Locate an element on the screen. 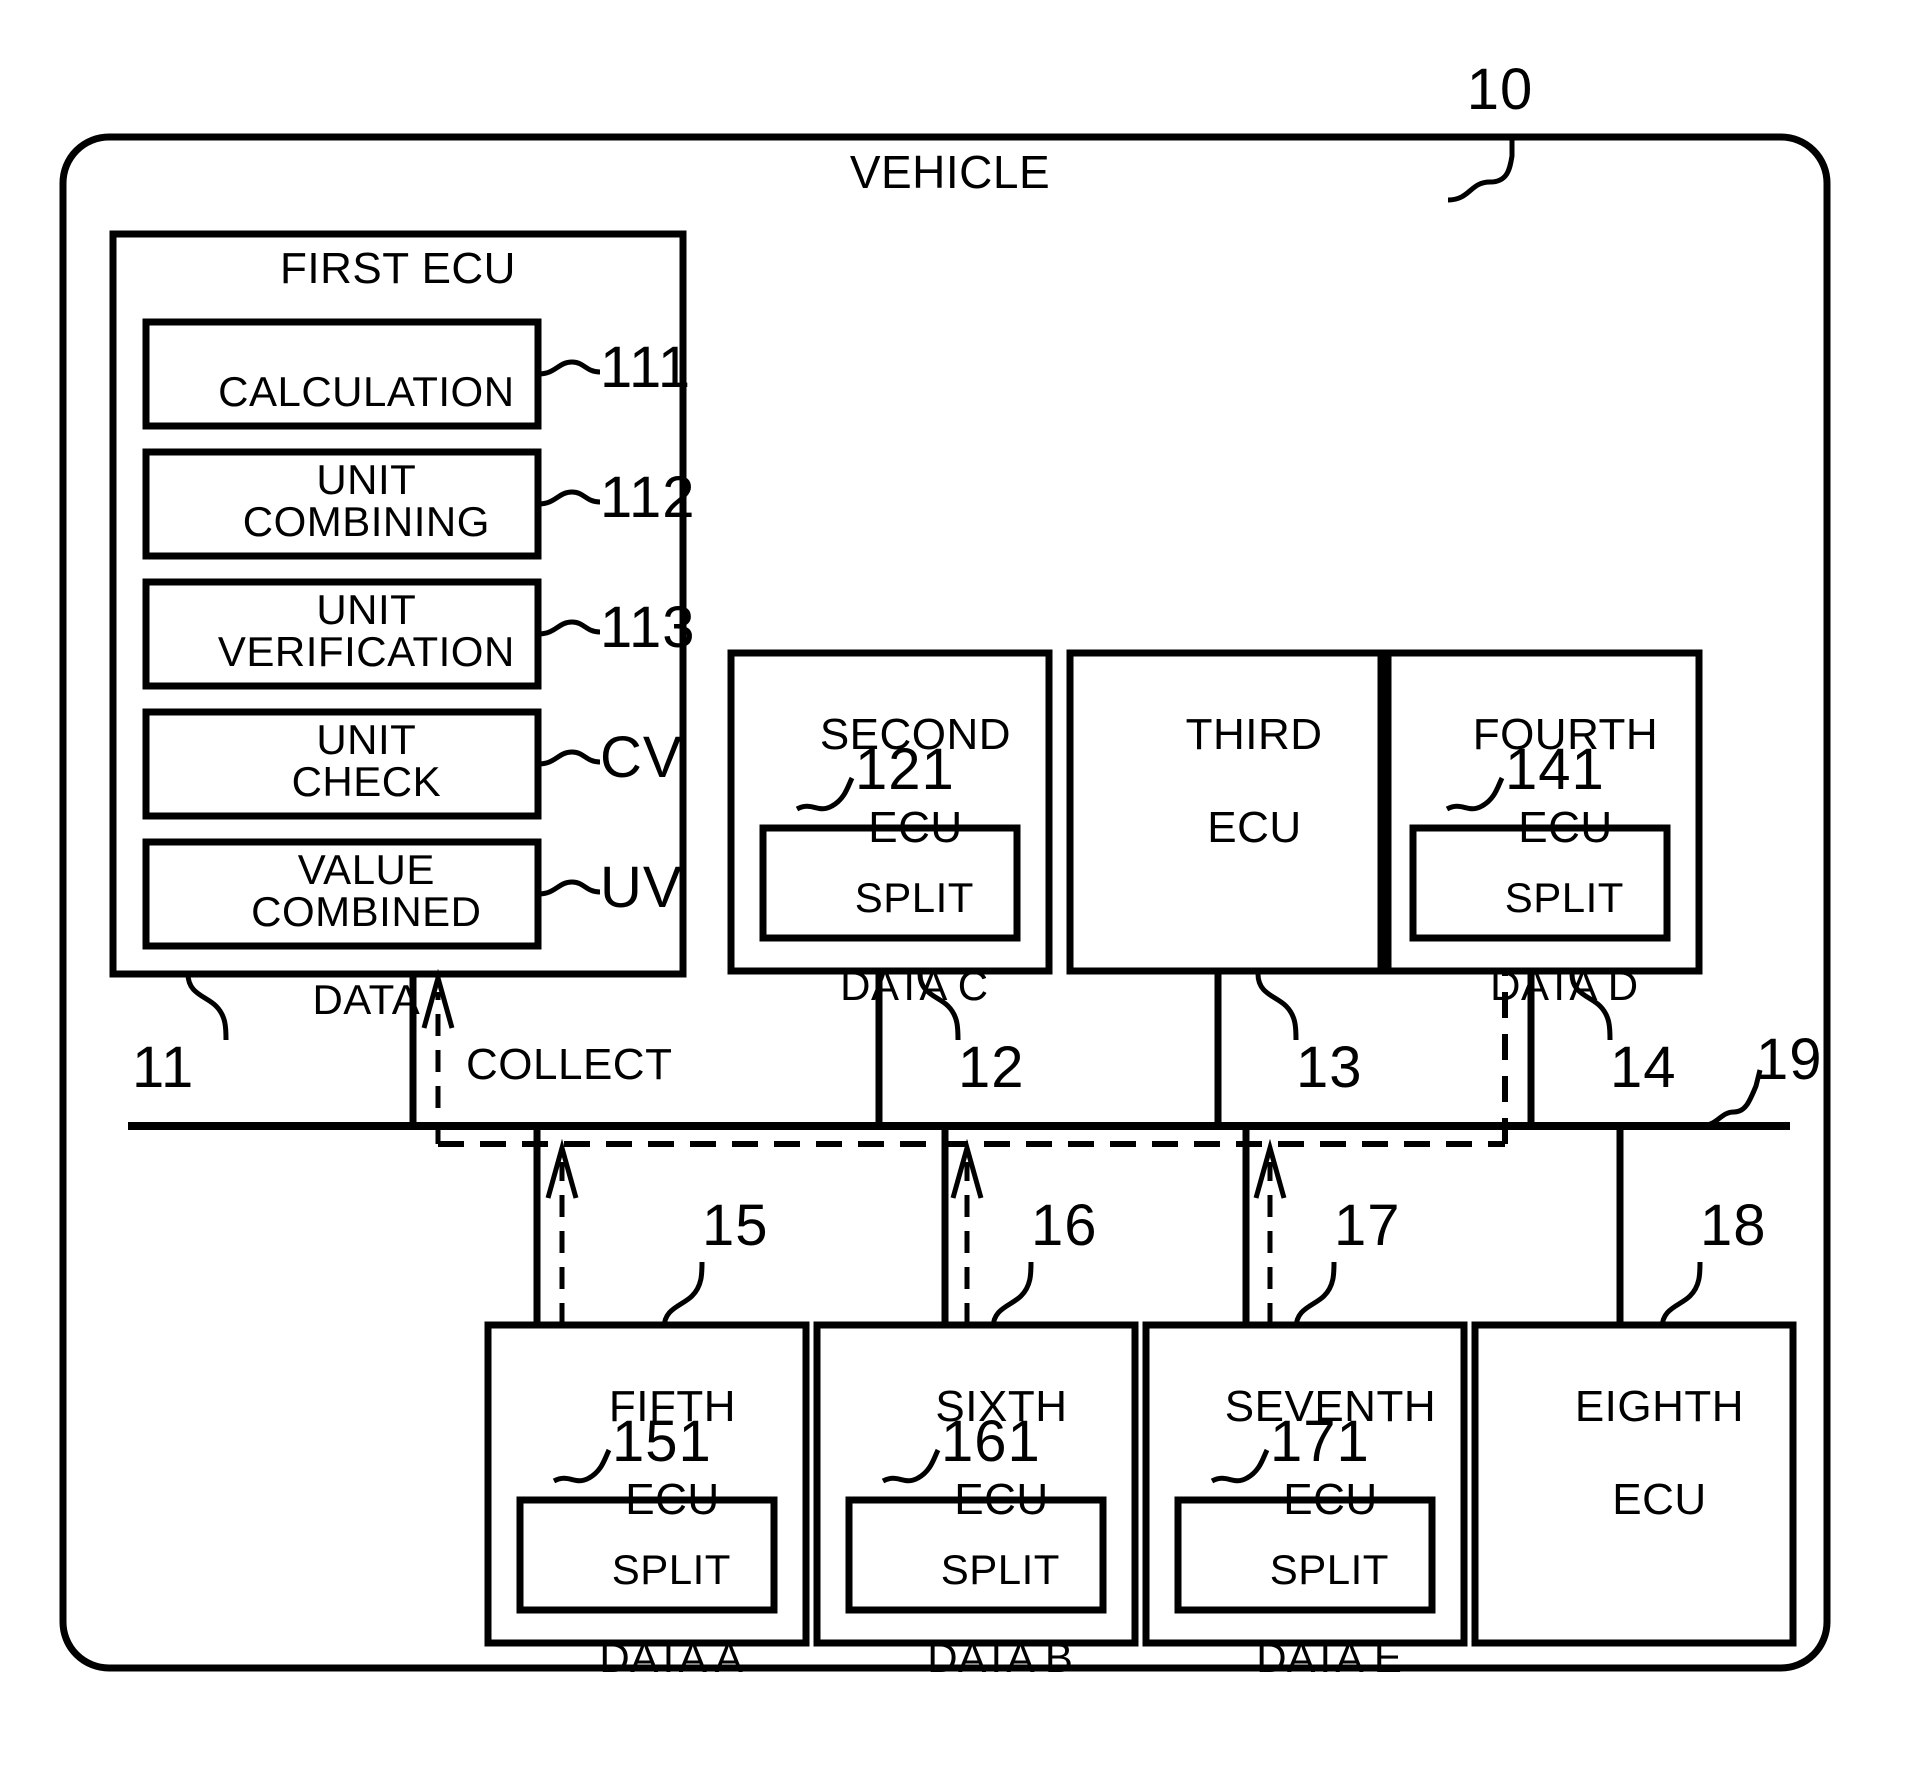 The image size is (1916, 1769). split-data-d-label: SPLIT DATA D is located at coordinates (1540, 942).